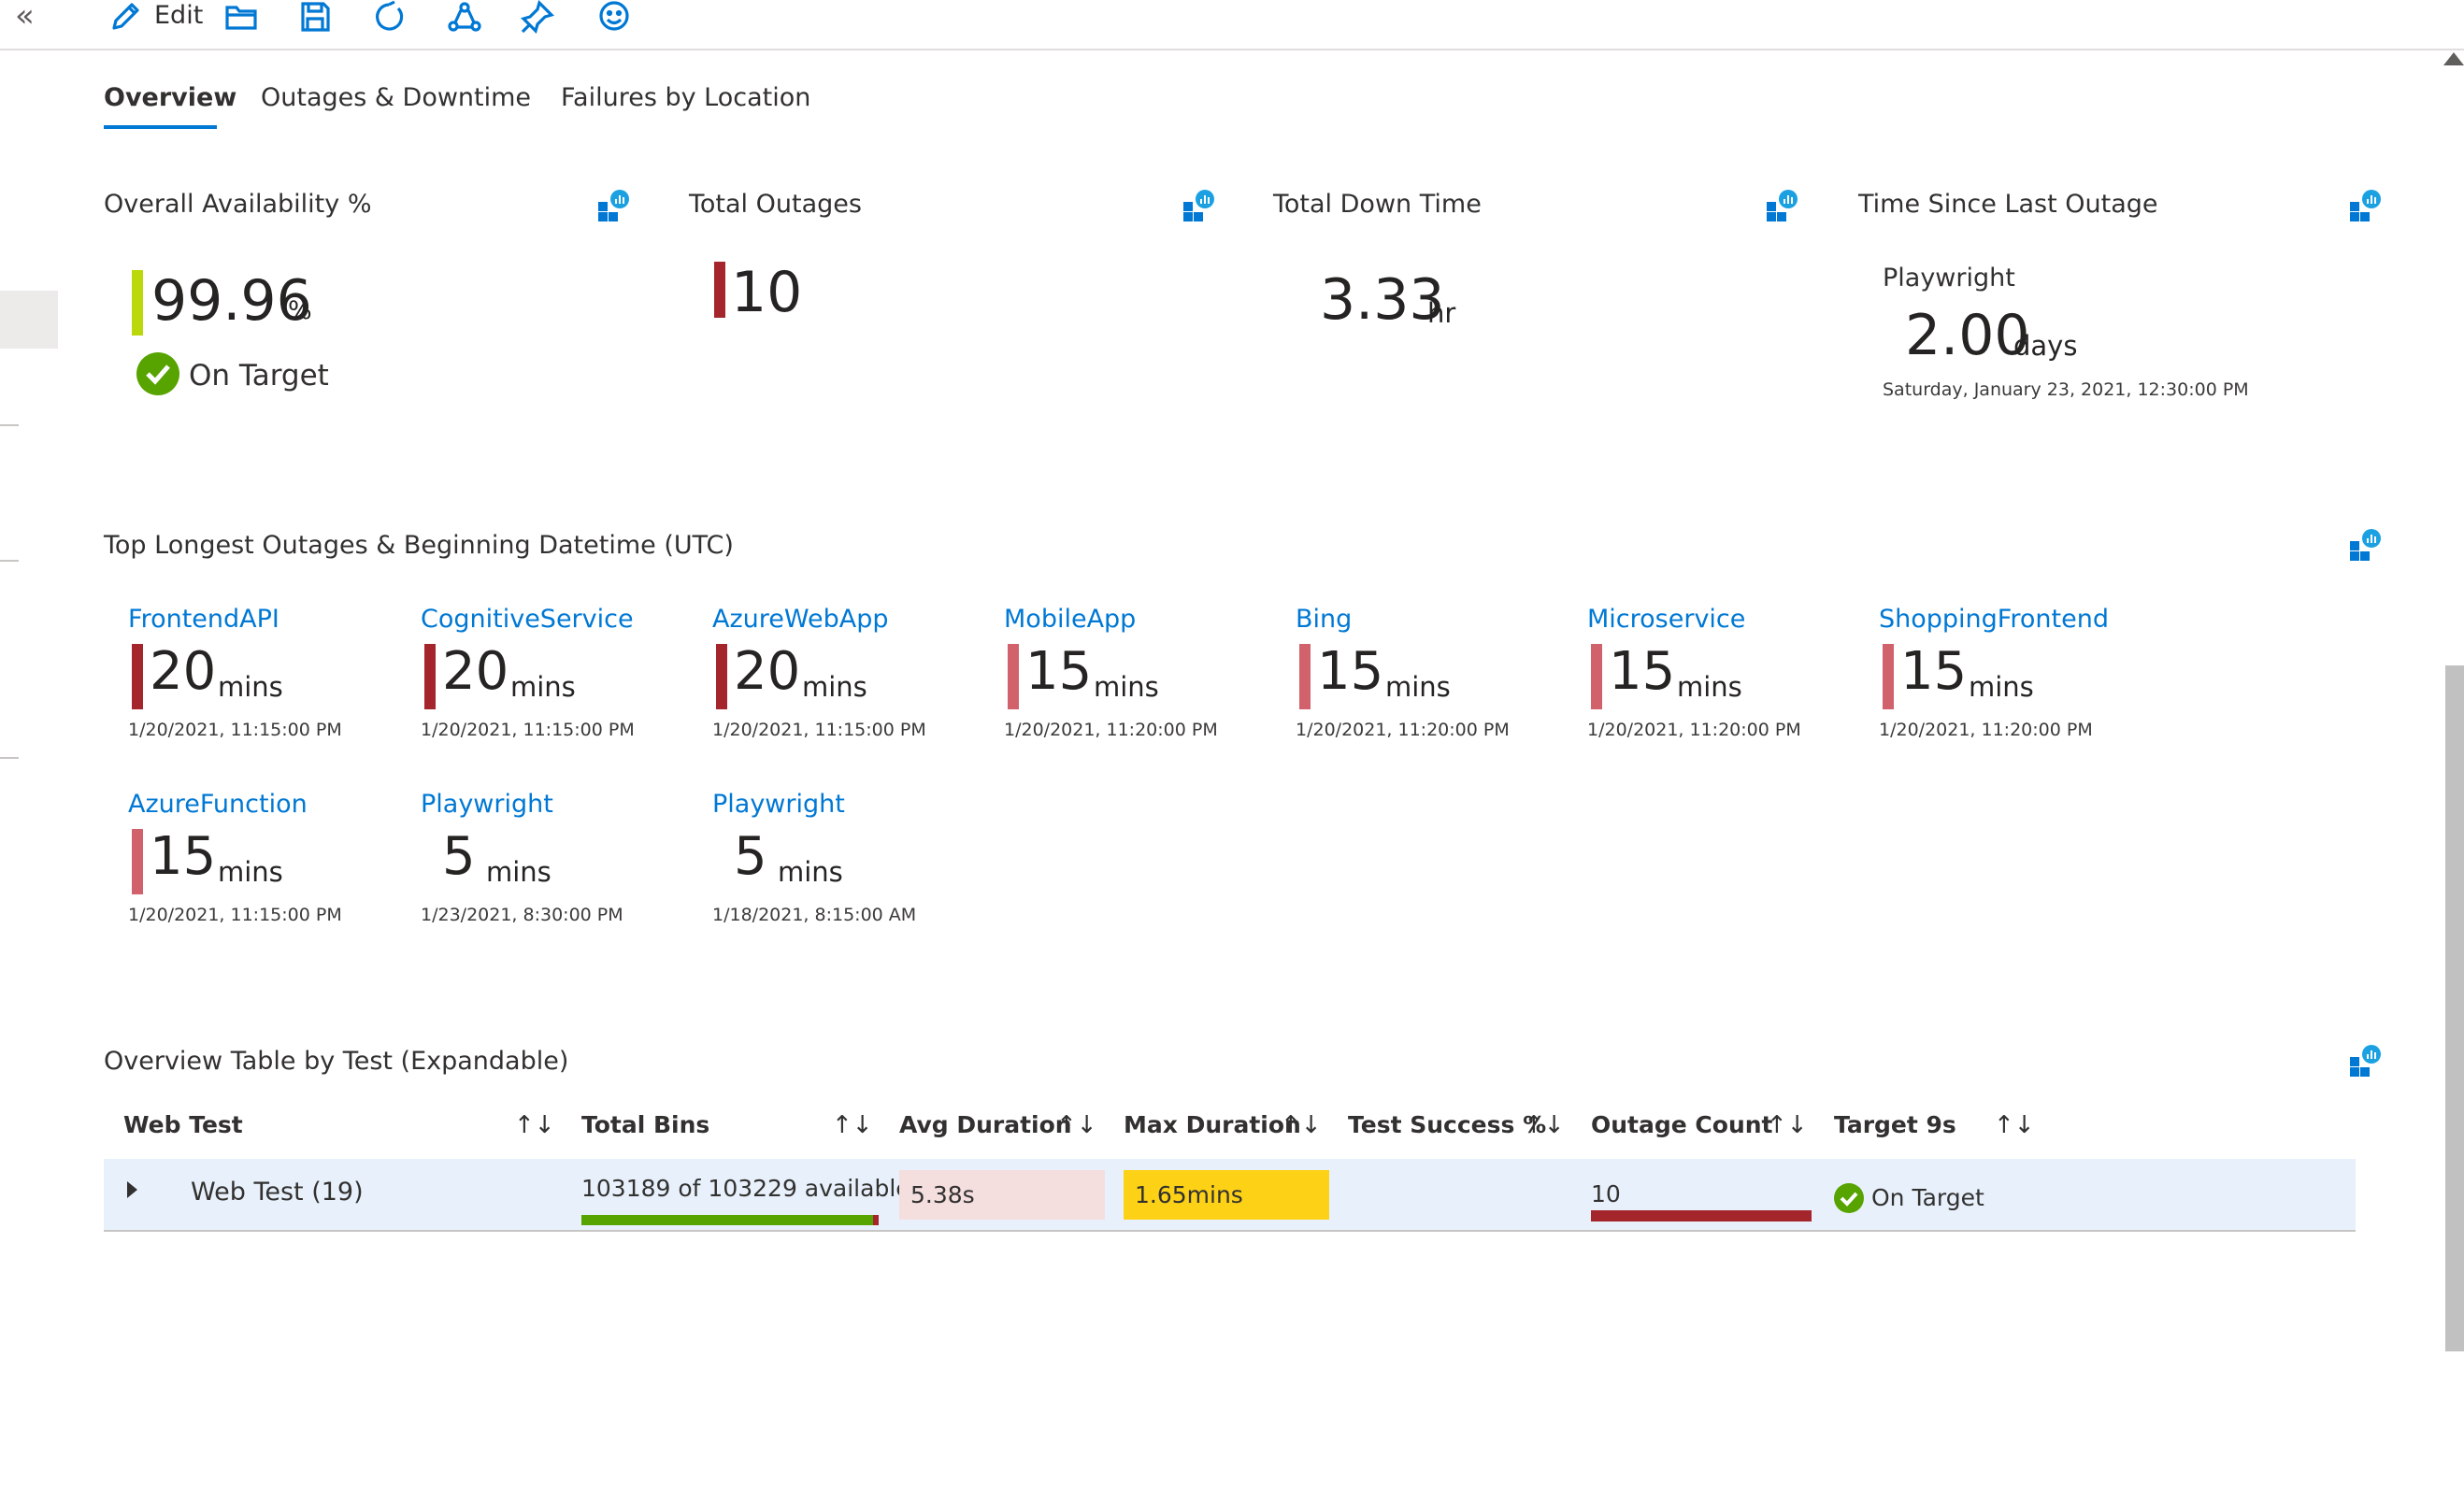 The height and width of the screenshot is (1500, 2464). I want to click on total-downtime-value: 3.33, so click(1382, 300).